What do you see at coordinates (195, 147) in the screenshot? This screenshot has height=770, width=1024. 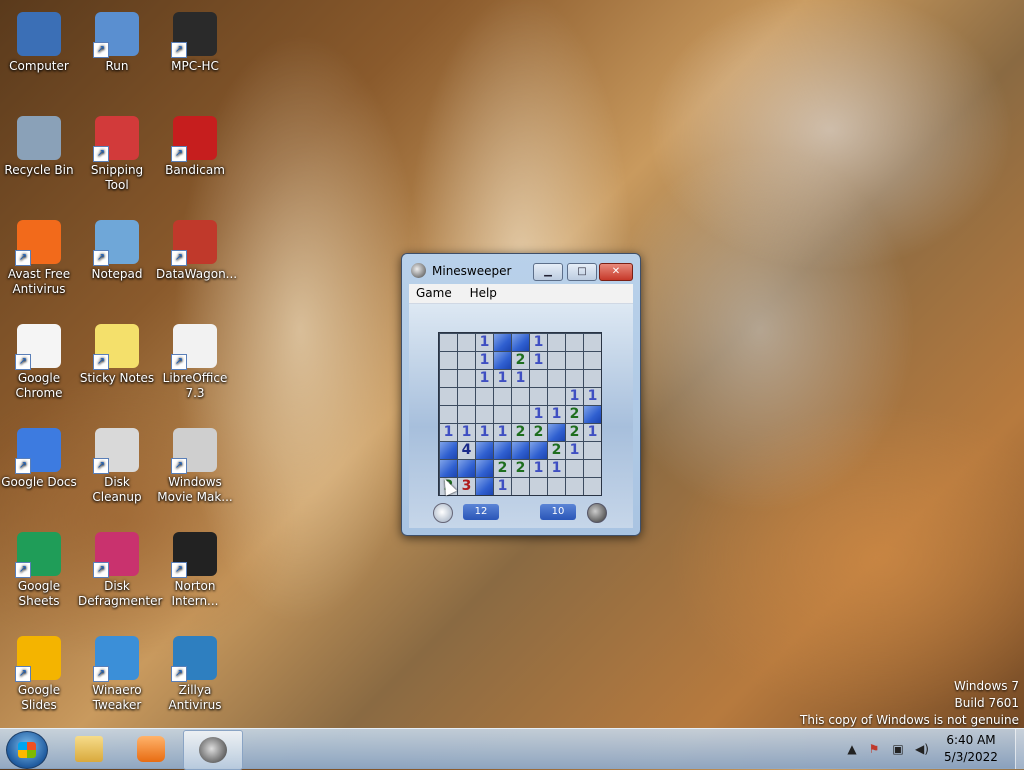 I see `desktop-icon: ↗ Bandicam` at bounding box center [195, 147].